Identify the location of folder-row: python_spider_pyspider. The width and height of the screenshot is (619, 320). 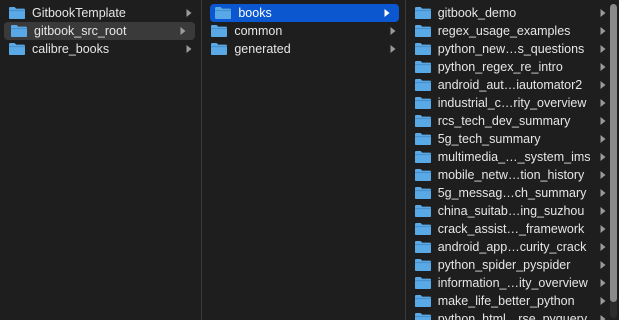
(512, 265).